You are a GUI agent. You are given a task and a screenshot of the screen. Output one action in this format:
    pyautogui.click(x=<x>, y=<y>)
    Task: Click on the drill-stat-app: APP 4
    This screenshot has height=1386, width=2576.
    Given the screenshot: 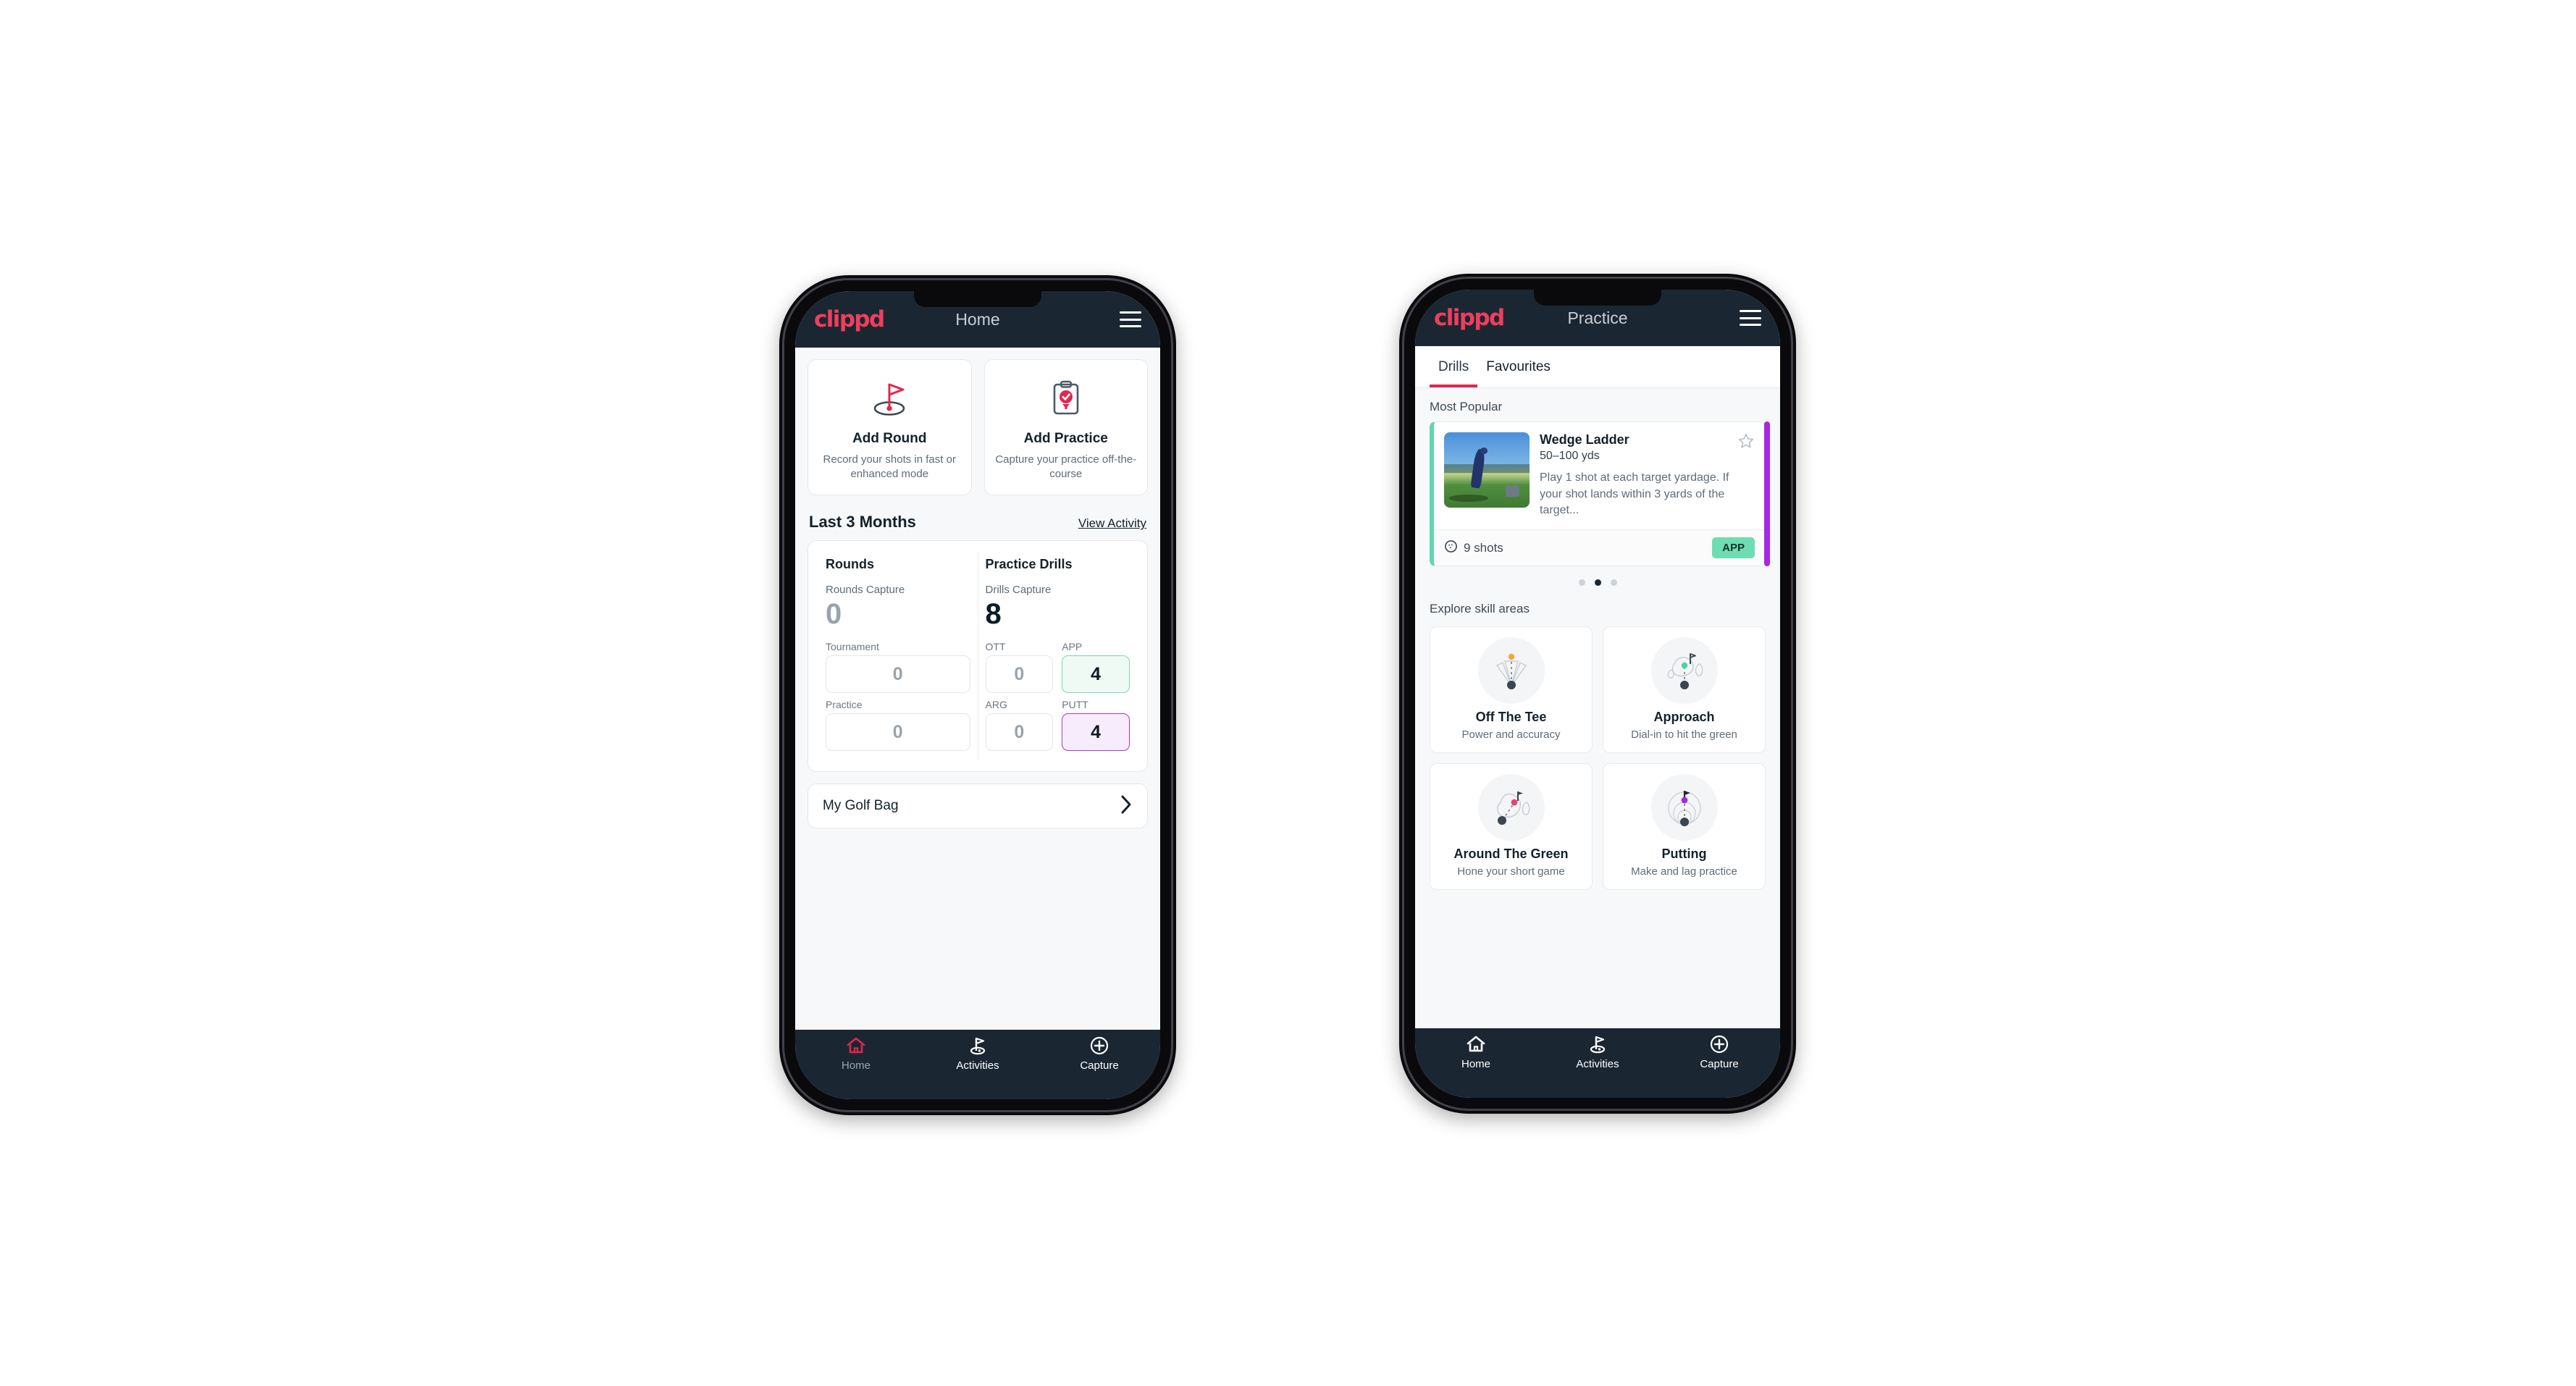 What is the action you would take?
    pyautogui.click(x=1096, y=667)
    